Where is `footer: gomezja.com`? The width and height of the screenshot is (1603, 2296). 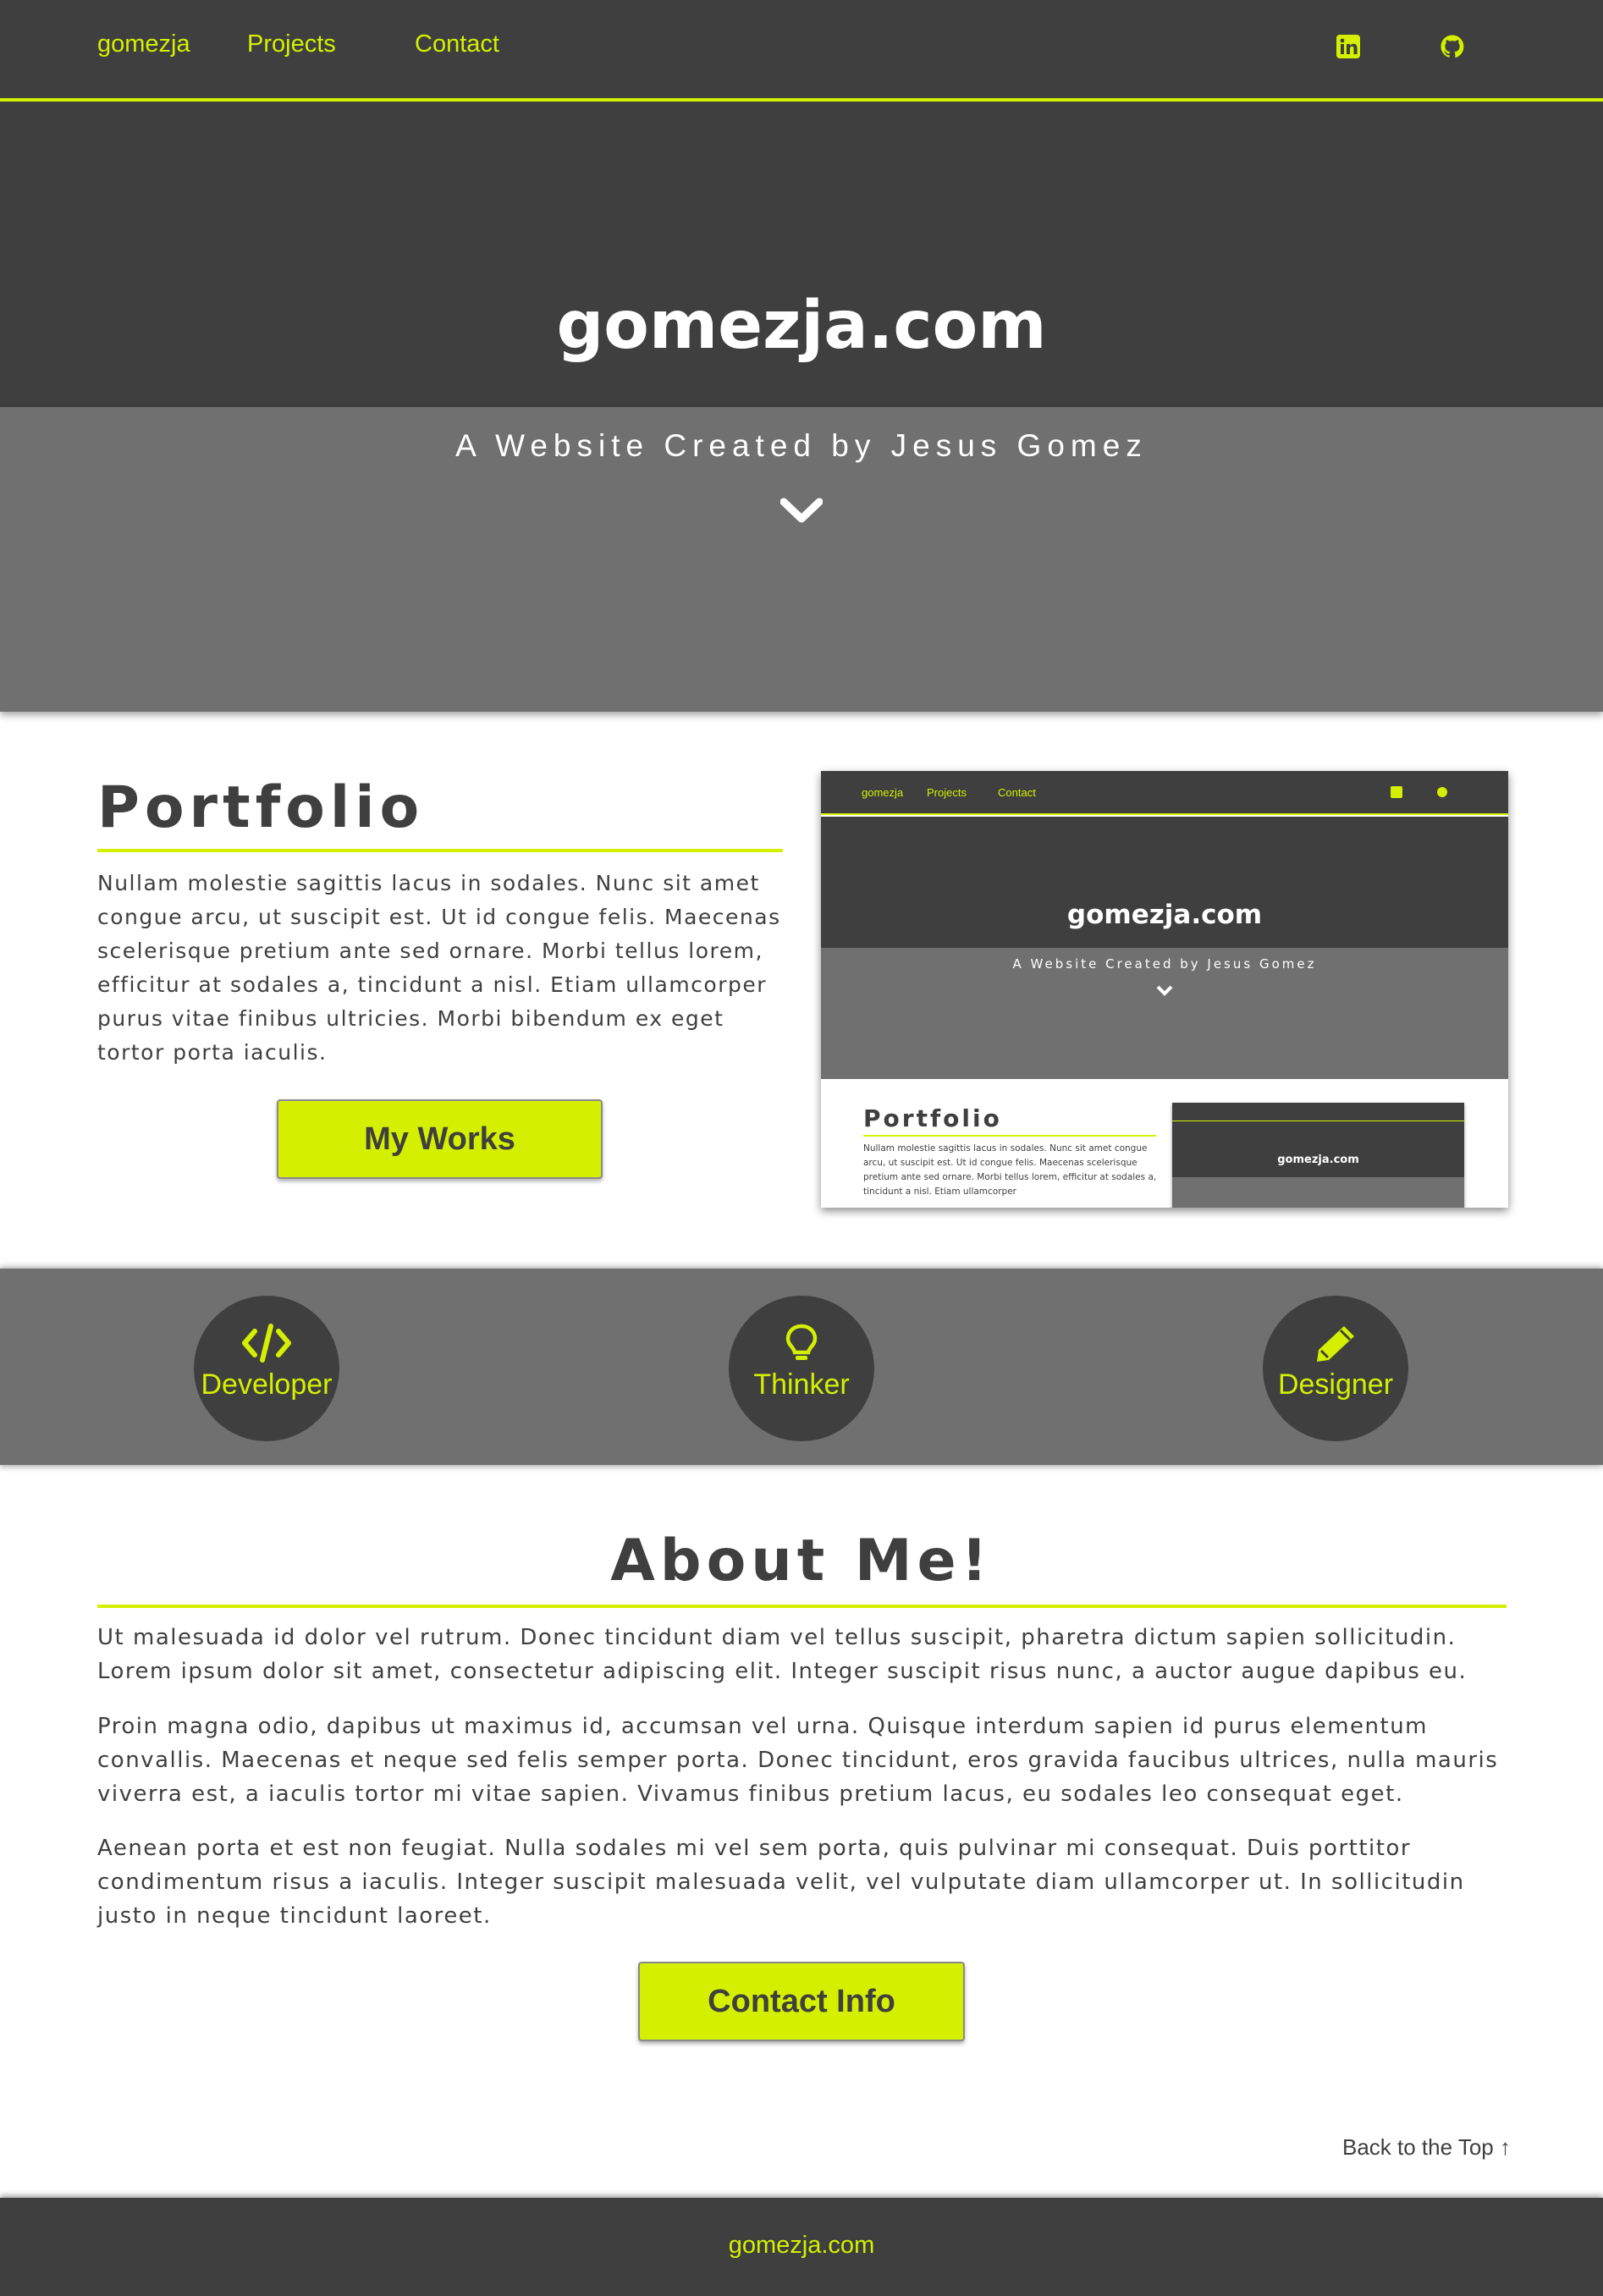 footer: gomezja.com is located at coordinates (801, 2247).